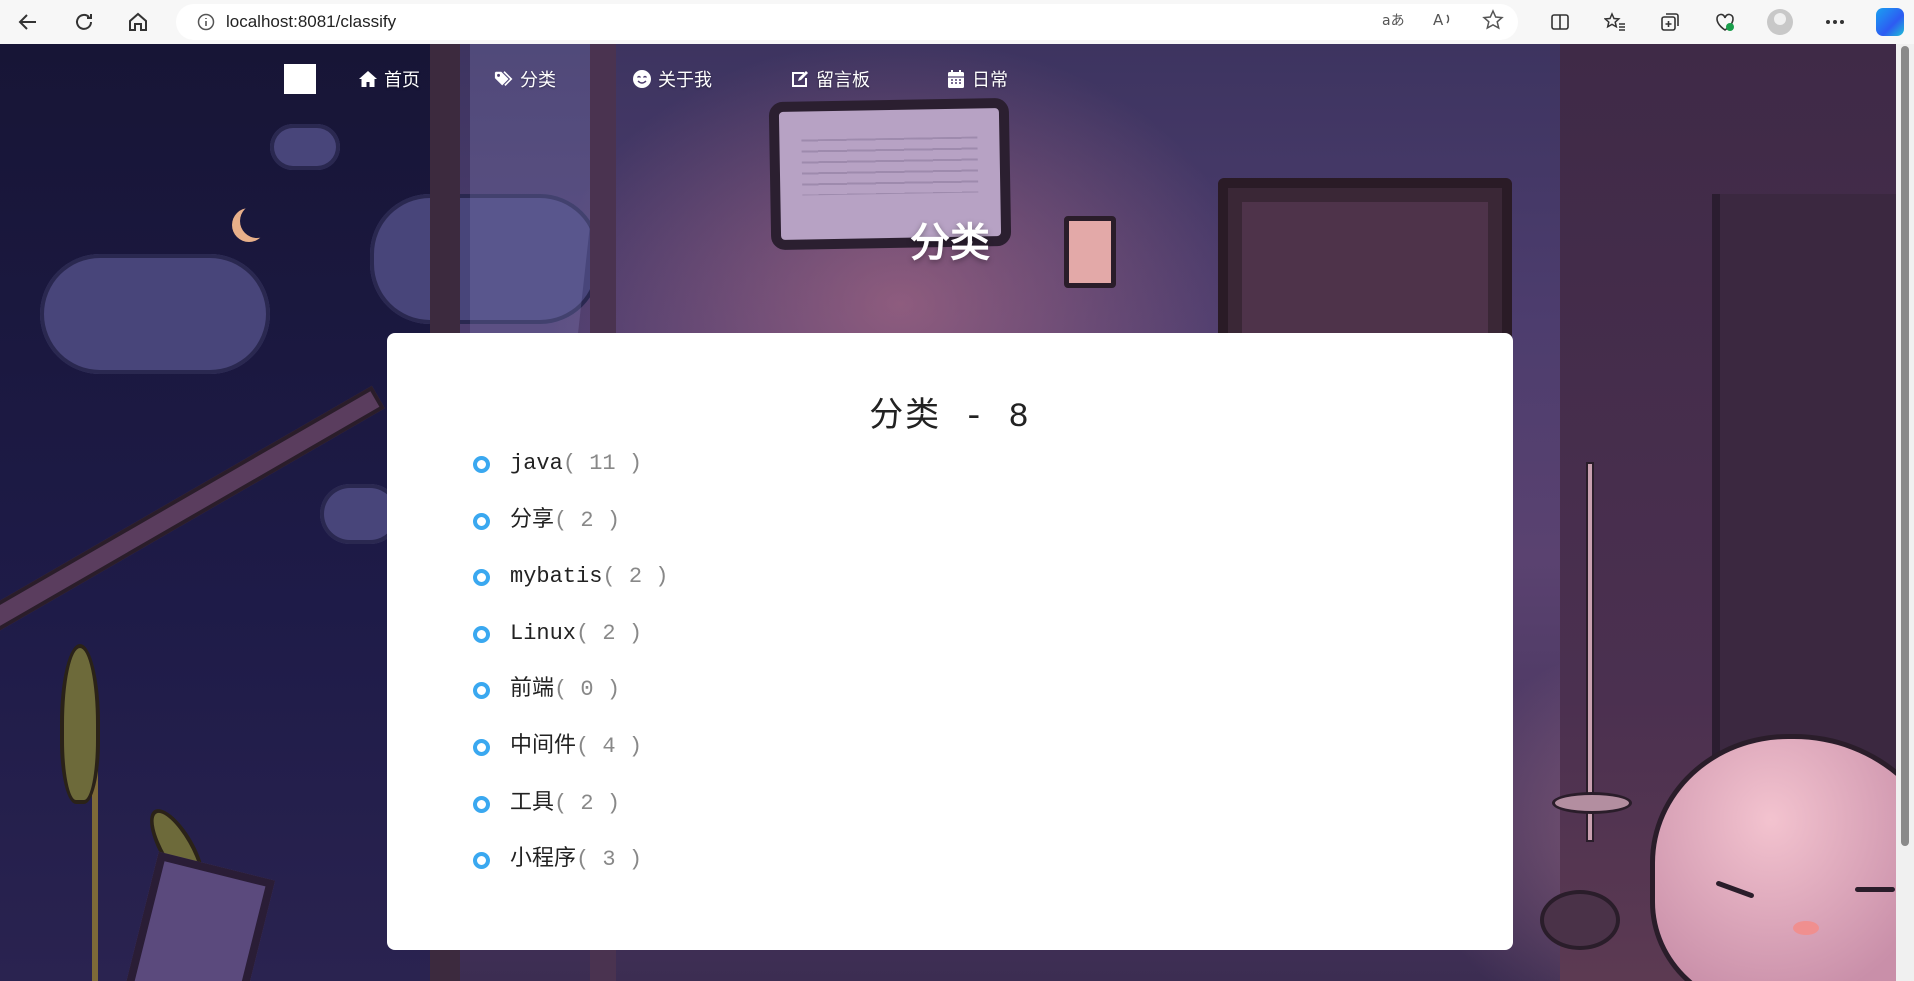 The width and height of the screenshot is (1914, 981). Describe the element at coordinates (556, 577) in the screenshot. I see `category-name: mybatis` at that location.